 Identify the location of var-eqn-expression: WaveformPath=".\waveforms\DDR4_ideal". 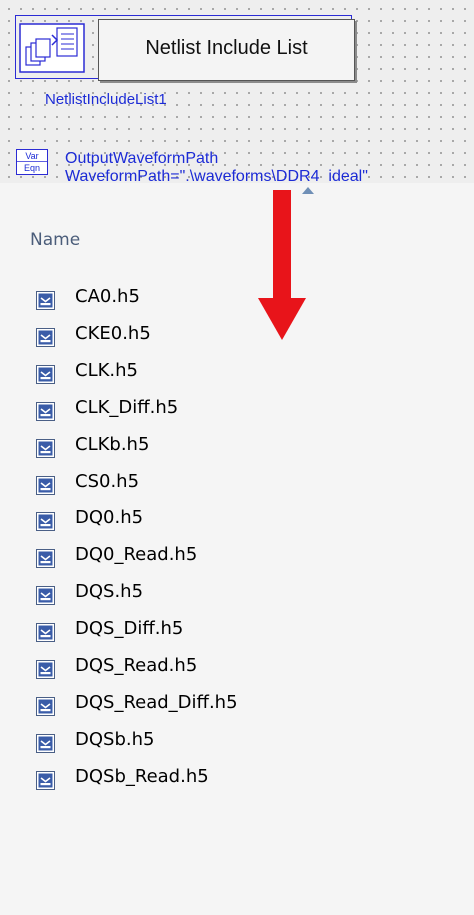
(216, 175).